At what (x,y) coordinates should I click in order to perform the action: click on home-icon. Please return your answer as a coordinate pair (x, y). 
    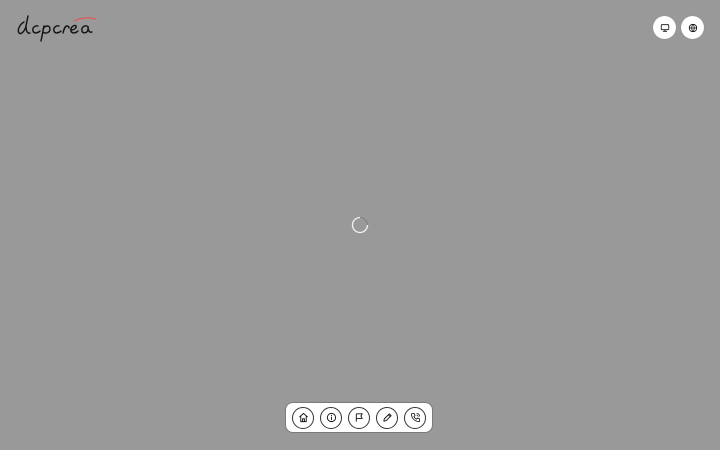
    Looking at the image, I should click on (303, 417).